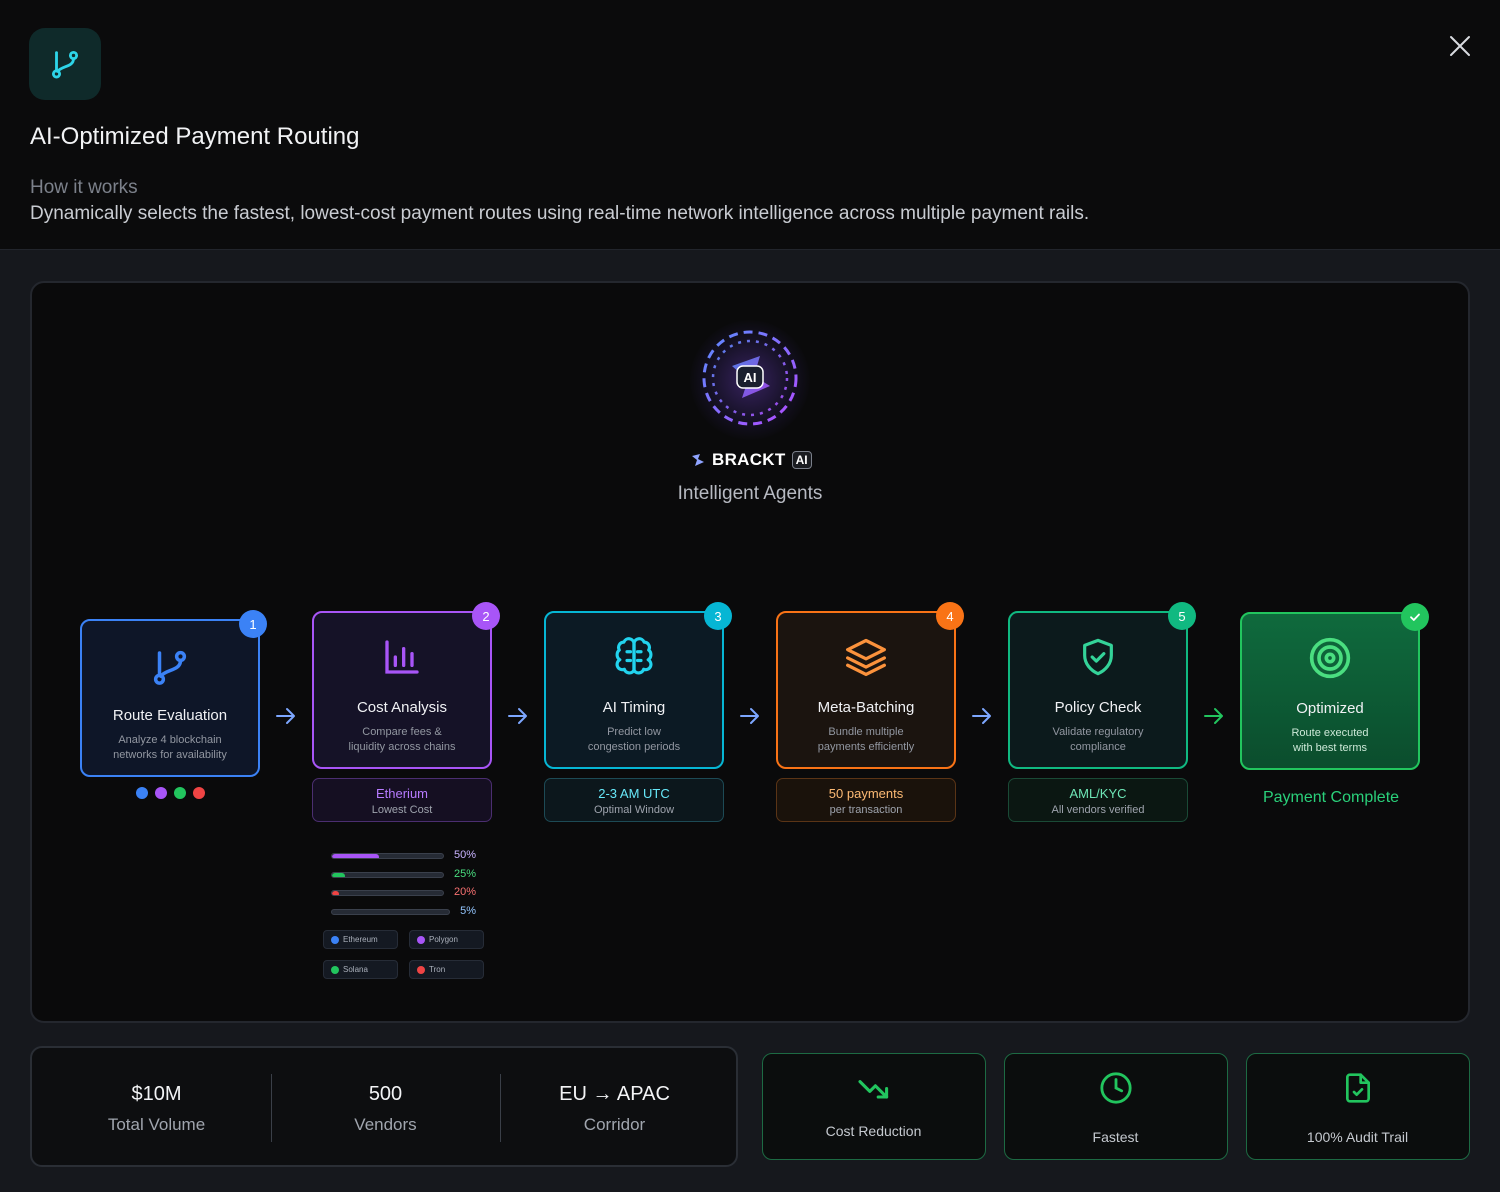  Describe the element at coordinates (801, 460) in the screenshot. I see `brand-badge: AI` at that location.